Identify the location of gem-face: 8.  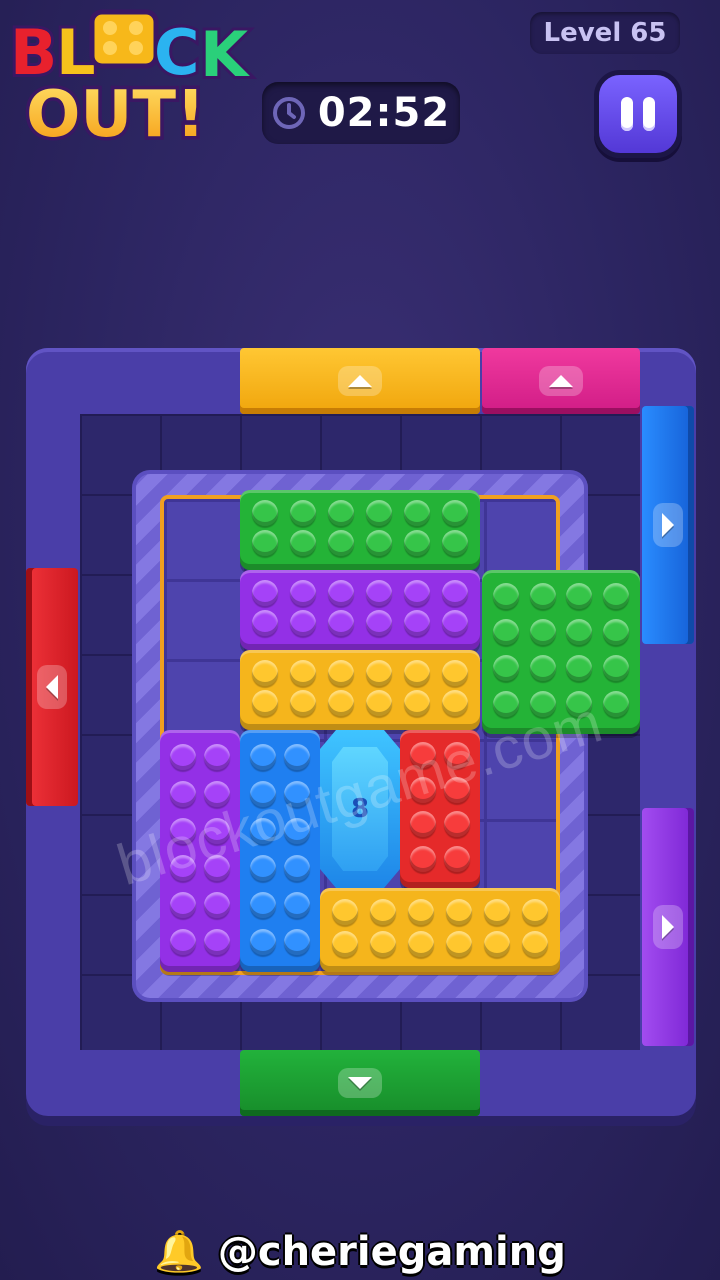
(360, 809).